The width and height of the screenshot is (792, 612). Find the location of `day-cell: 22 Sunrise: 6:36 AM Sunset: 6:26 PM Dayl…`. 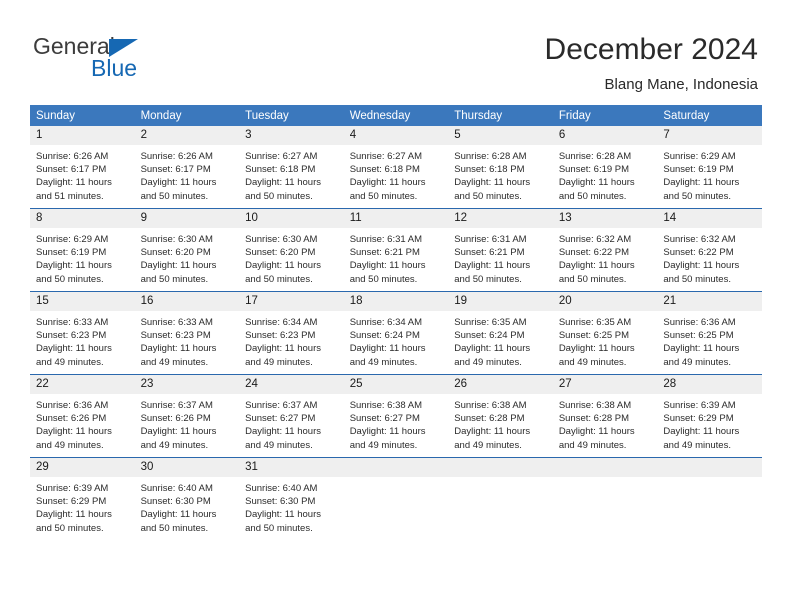

day-cell: 22 Sunrise: 6:36 AM Sunset: 6:26 PM Dayl… is located at coordinates (82, 416).